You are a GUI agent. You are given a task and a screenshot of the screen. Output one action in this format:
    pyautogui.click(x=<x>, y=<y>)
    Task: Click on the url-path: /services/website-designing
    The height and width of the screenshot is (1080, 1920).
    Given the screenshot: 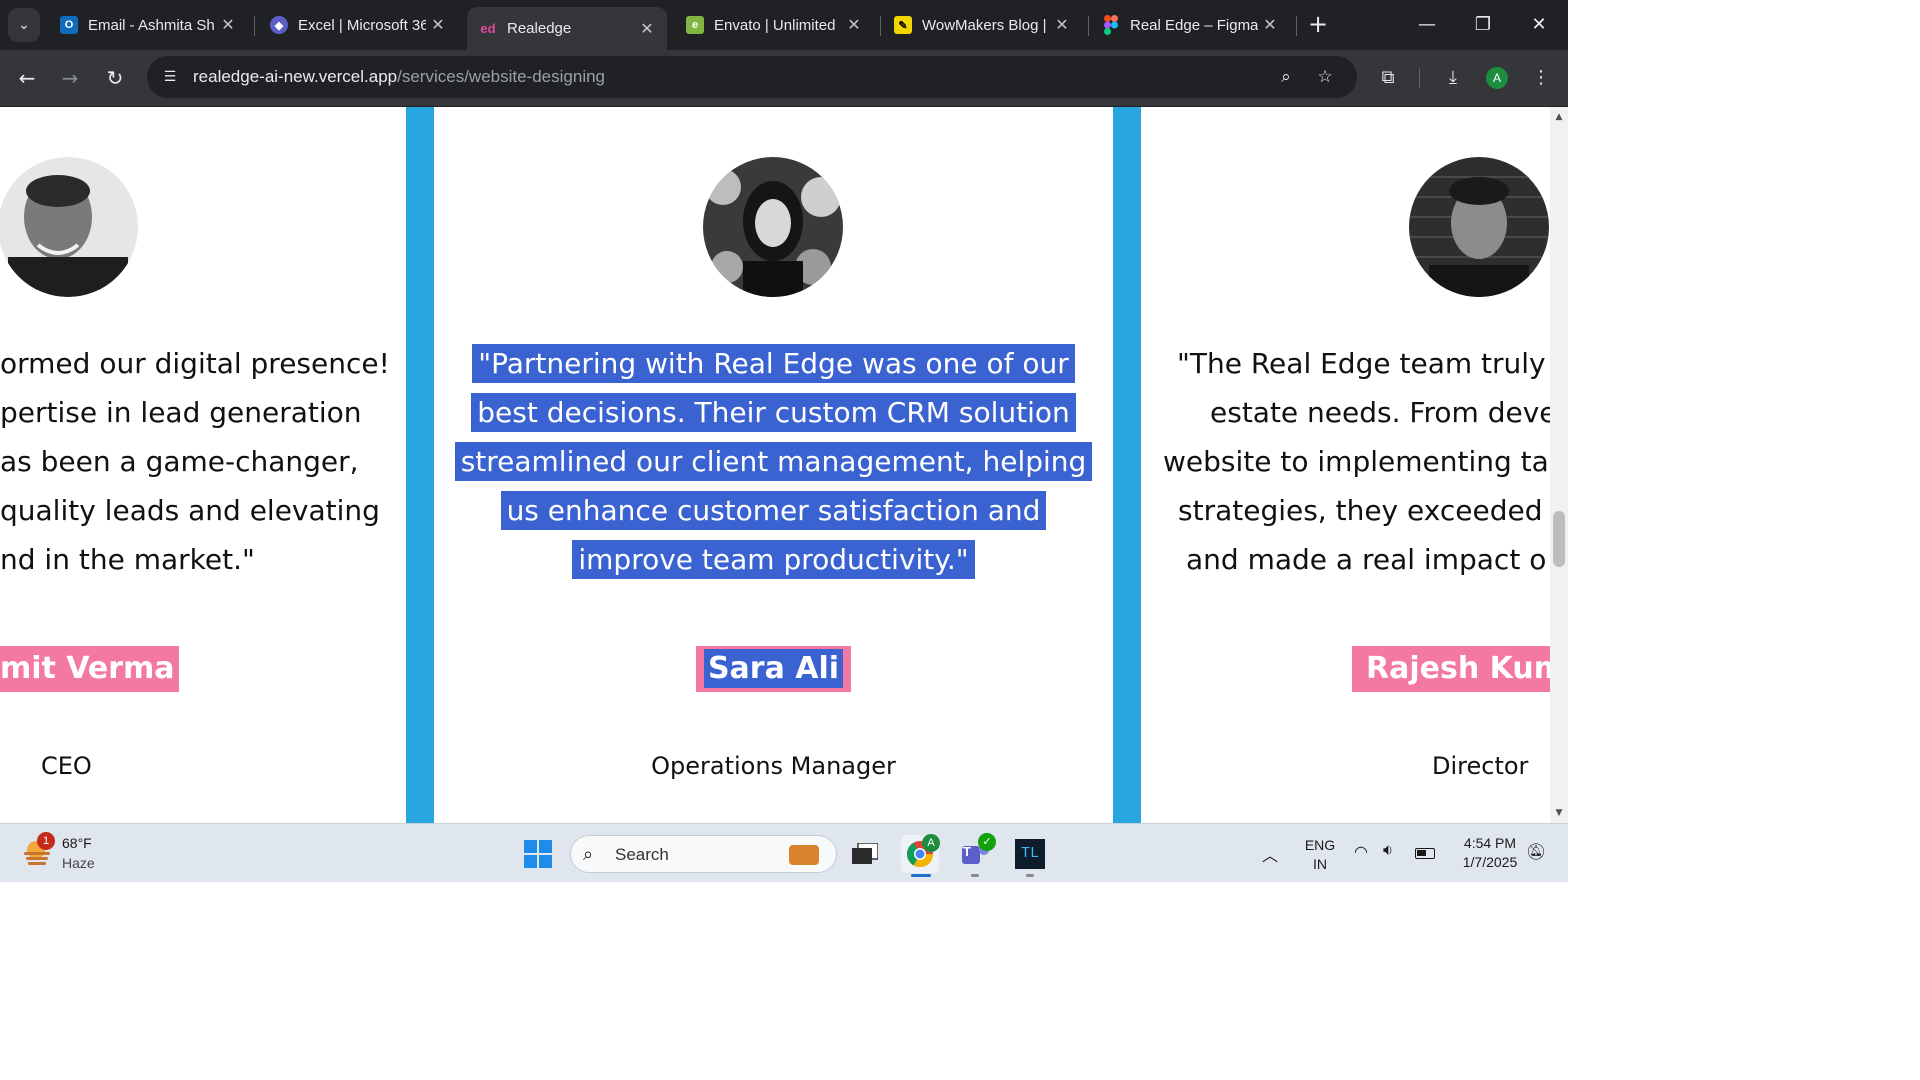 What is the action you would take?
    pyautogui.click(x=501, y=76)
    